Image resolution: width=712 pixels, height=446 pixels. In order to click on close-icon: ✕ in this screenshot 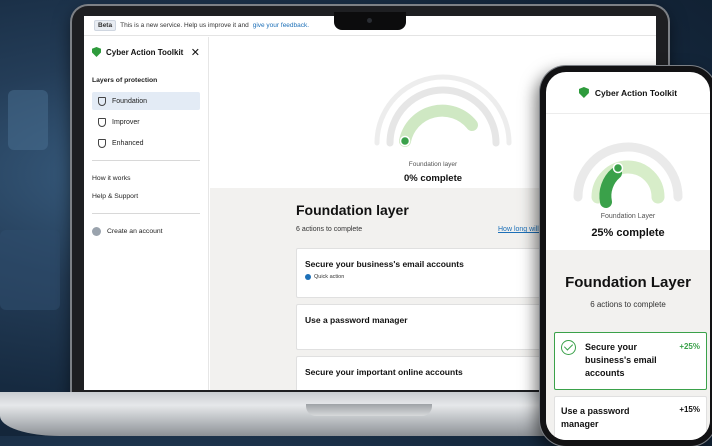, I will do `click(195, 52)`.